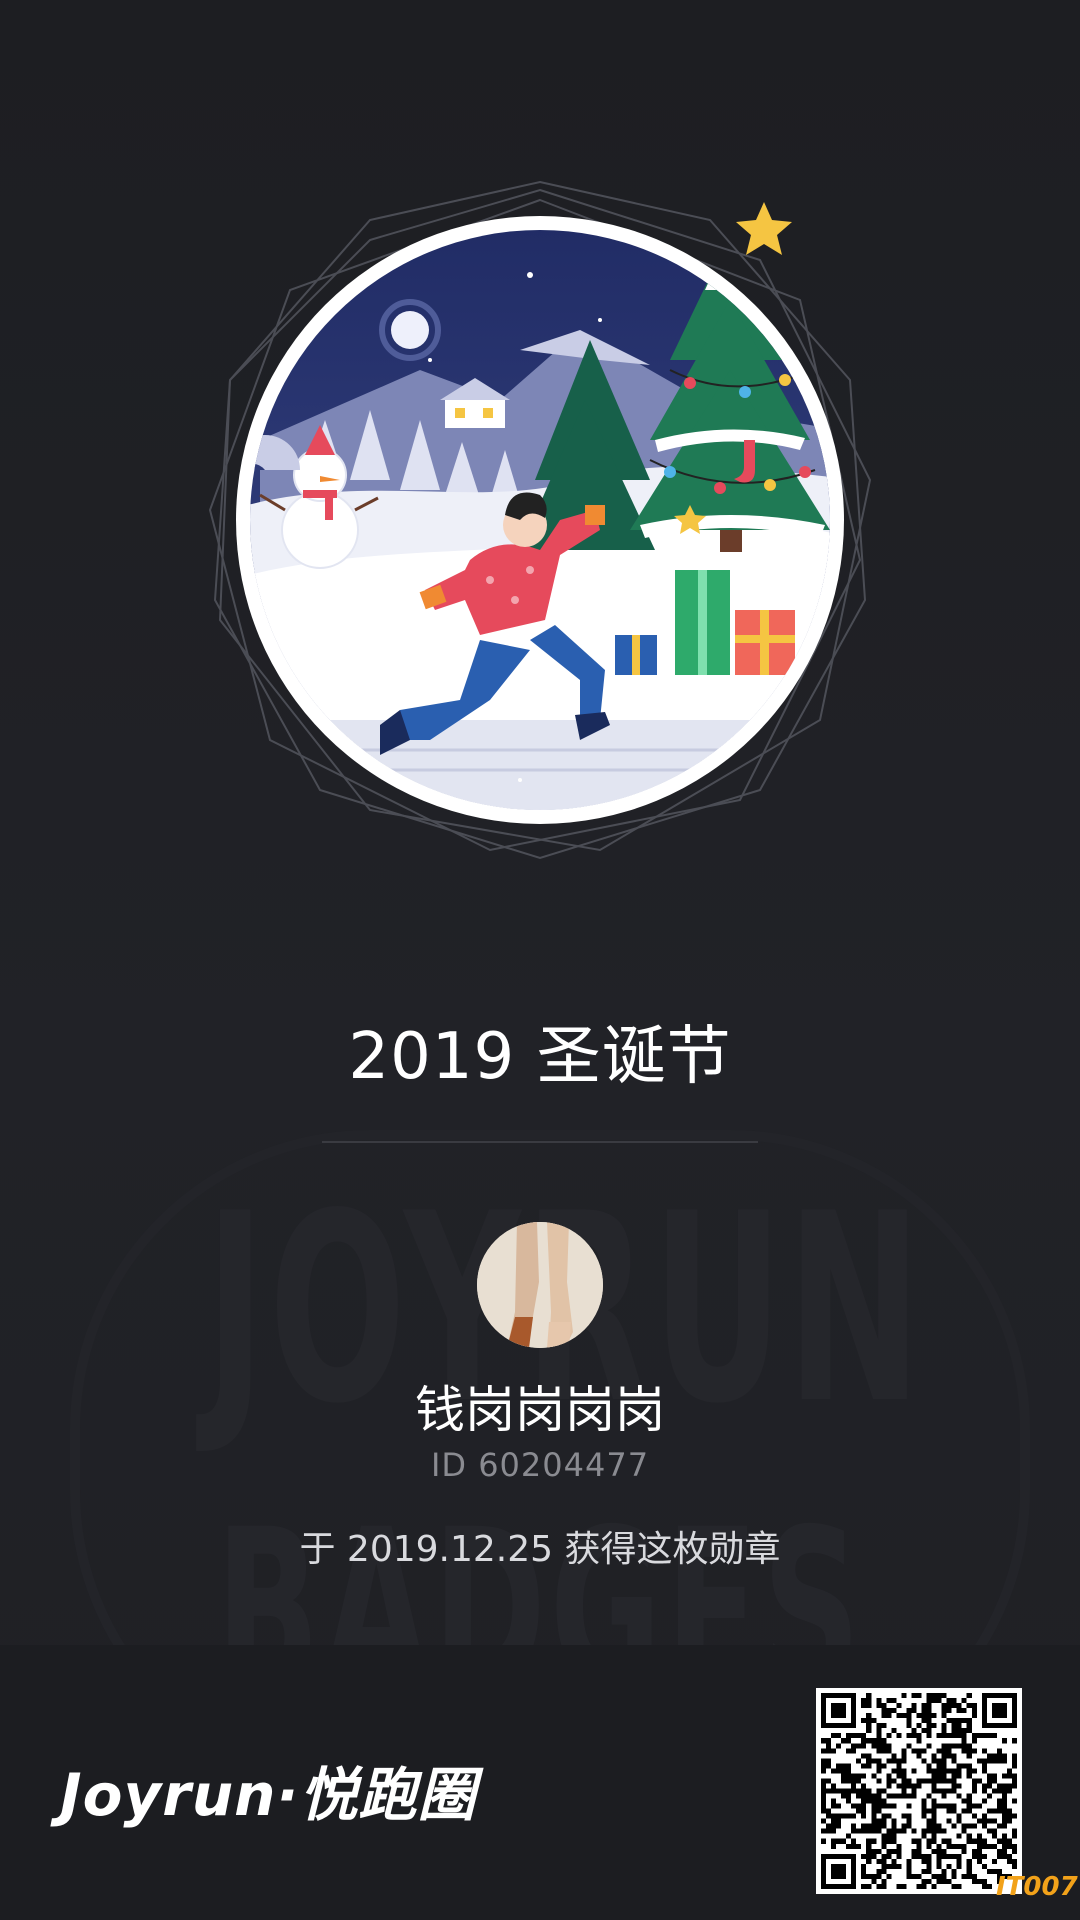 The width and height of the screenshot is (1080, 1920). I want to click on badge-title: 2019 圣诞节, so click(540, 1057).